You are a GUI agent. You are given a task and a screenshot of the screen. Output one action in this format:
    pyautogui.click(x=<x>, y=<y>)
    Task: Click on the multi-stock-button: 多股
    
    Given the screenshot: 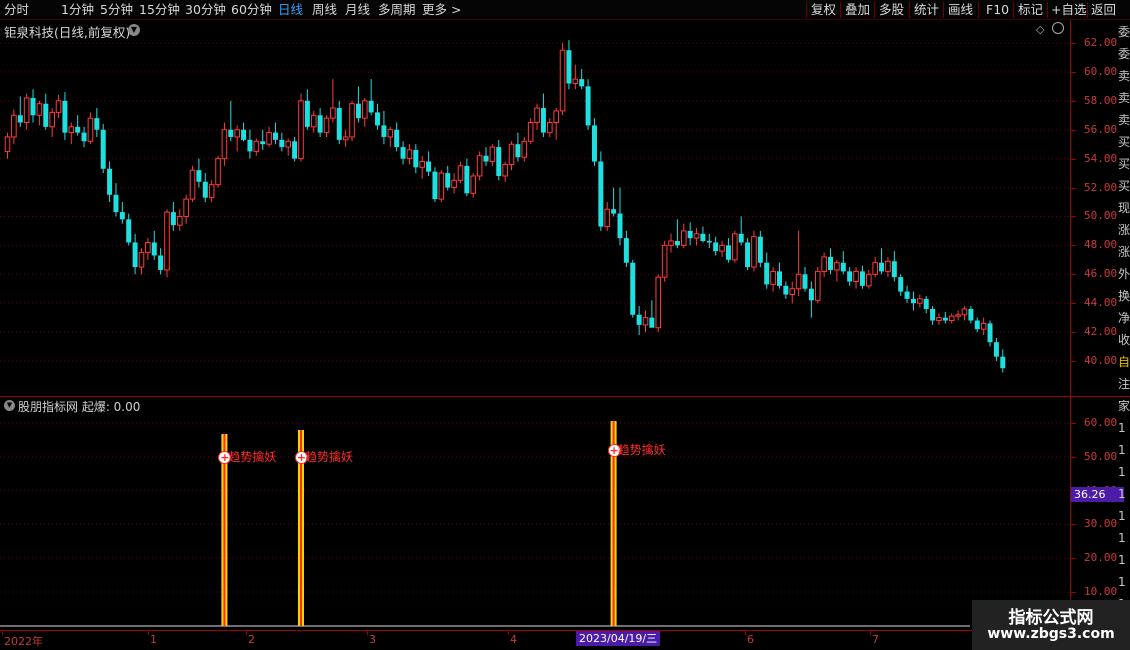 What is the action you would take?
    pyautogui.click(x=891, y=10)
    